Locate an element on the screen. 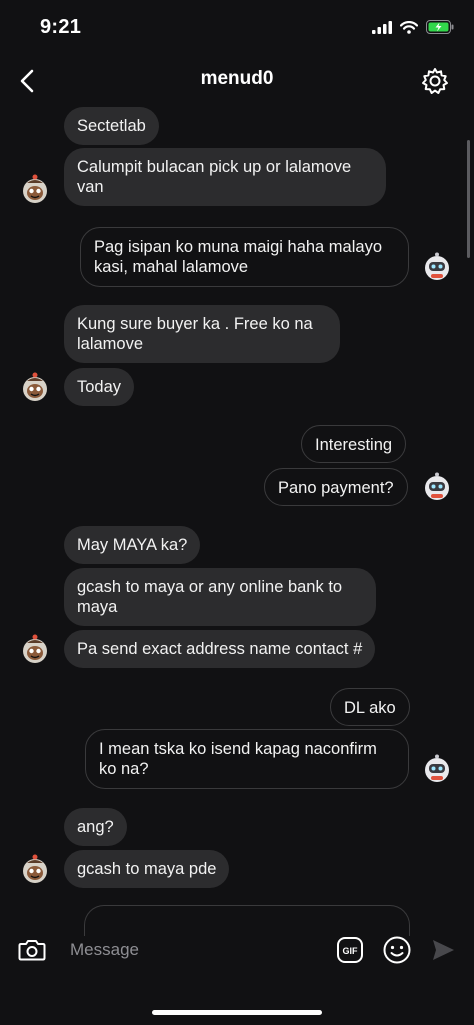  message-bubble: Kung sure buyer ka . Free ko na lalamove is located at coordinates (202, 334).